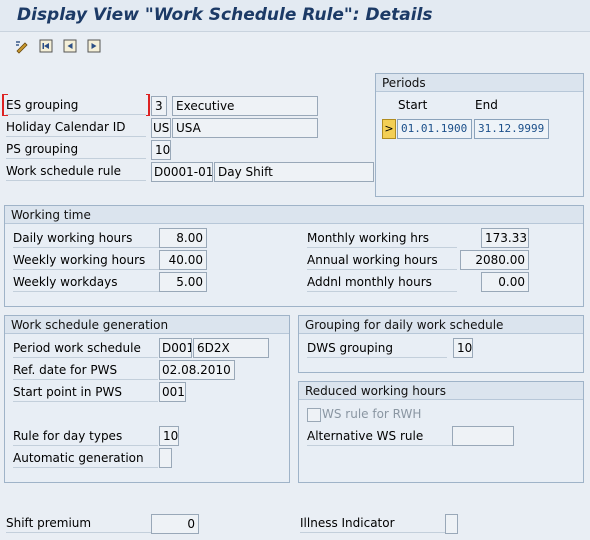 Image resolution: width=590 pixels, height=540 pixels. Describe the element at coordinates (245, 128) in the screenshot. I see `holiday-calendar-text: USA` at that location.